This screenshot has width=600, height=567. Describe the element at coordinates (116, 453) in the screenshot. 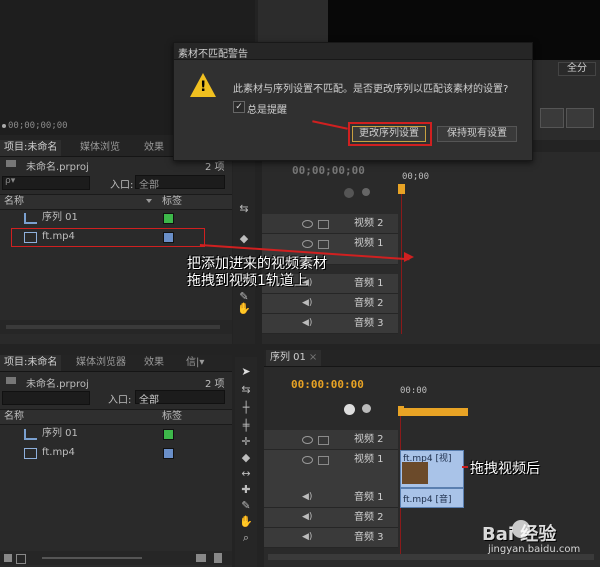

I see `project-item-clip: ft.mp4` at that location.